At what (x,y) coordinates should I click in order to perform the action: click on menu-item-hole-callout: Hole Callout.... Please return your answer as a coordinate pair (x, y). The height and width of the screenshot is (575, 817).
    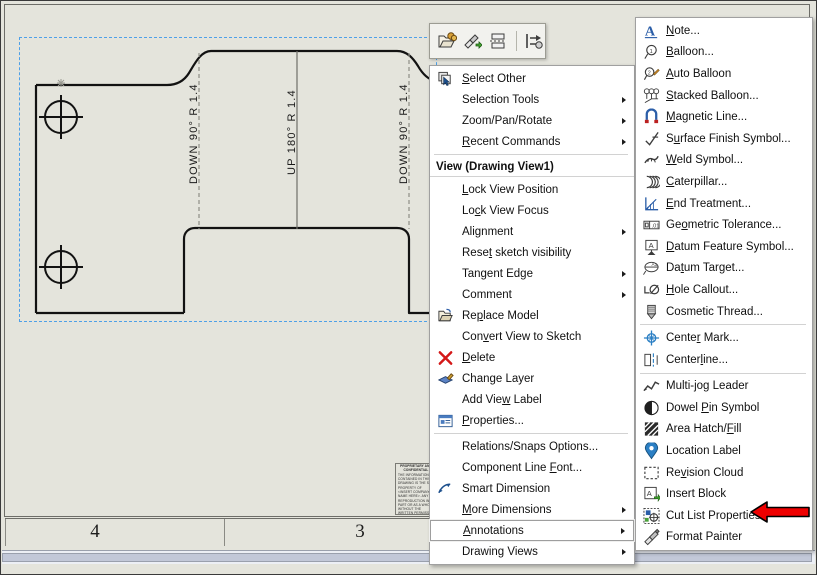
    Looking at the image, I should click on (724, 290).